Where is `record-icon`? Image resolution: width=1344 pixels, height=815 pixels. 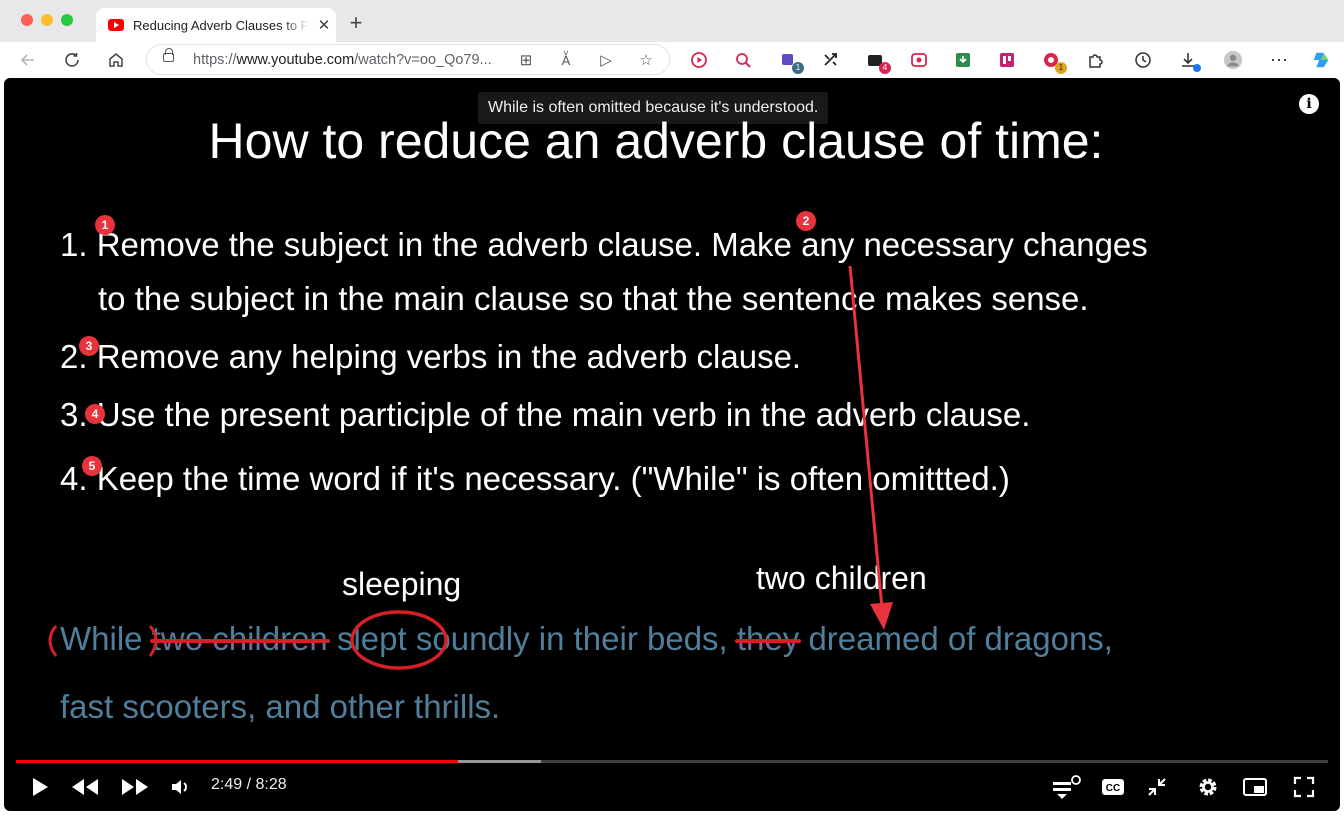
record-icon is located at coordinates (919, 60).